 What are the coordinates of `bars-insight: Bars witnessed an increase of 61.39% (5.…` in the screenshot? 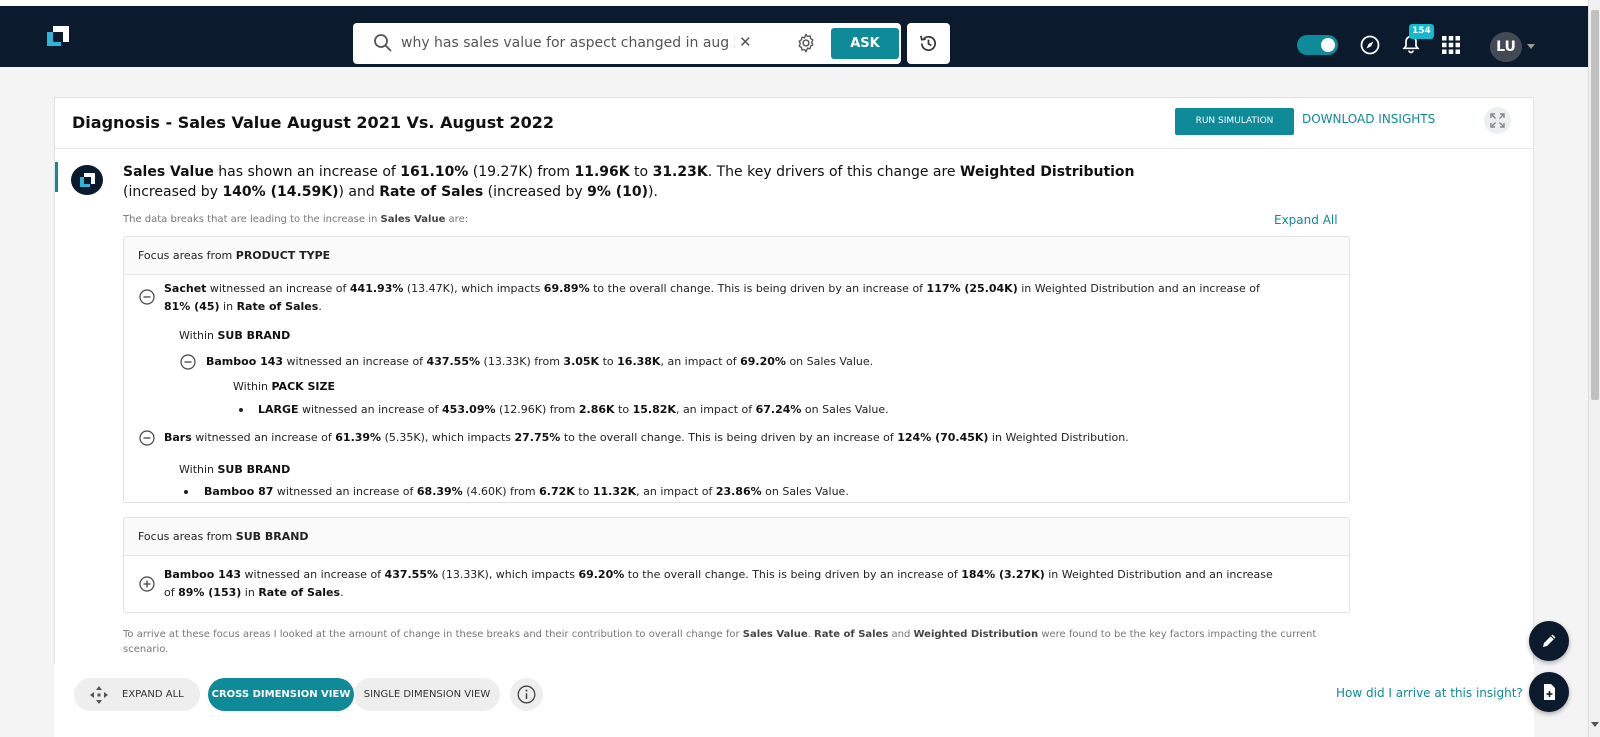 It's located at (646, 438).